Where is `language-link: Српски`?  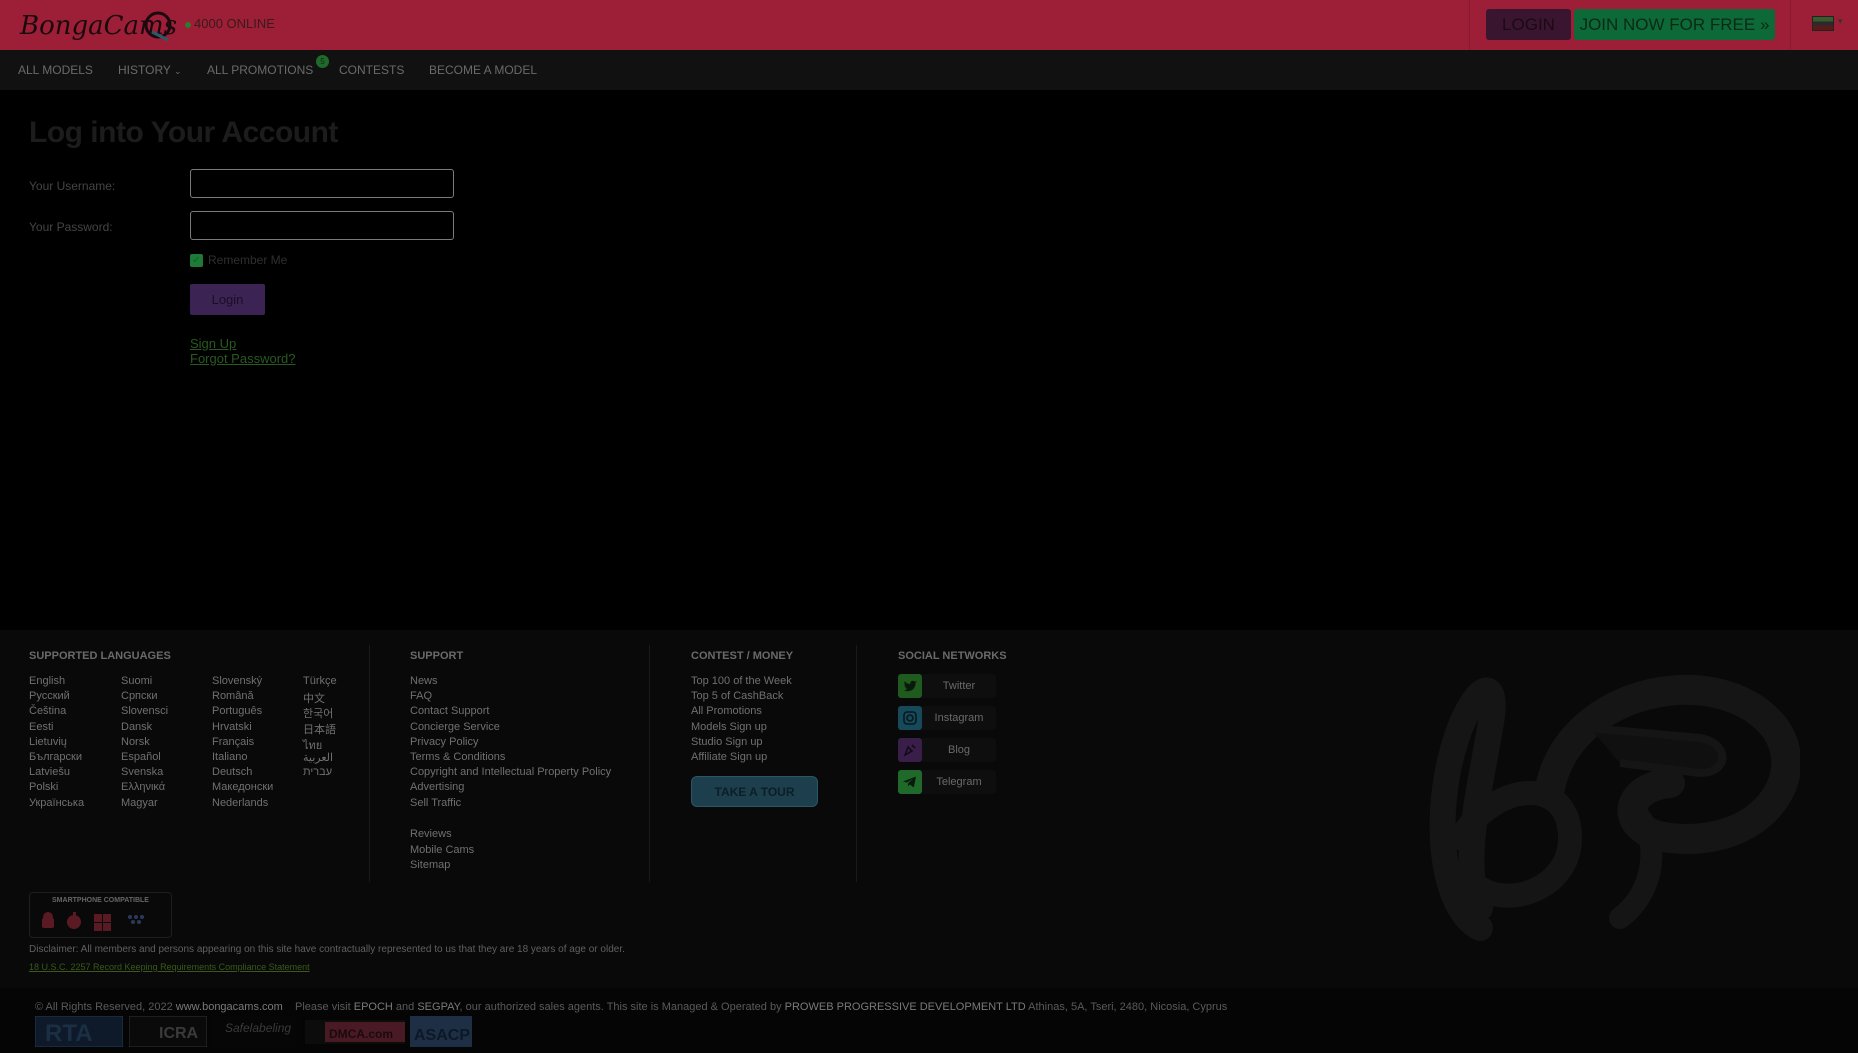 language-link: Српски is located at coordinates (139, 696).